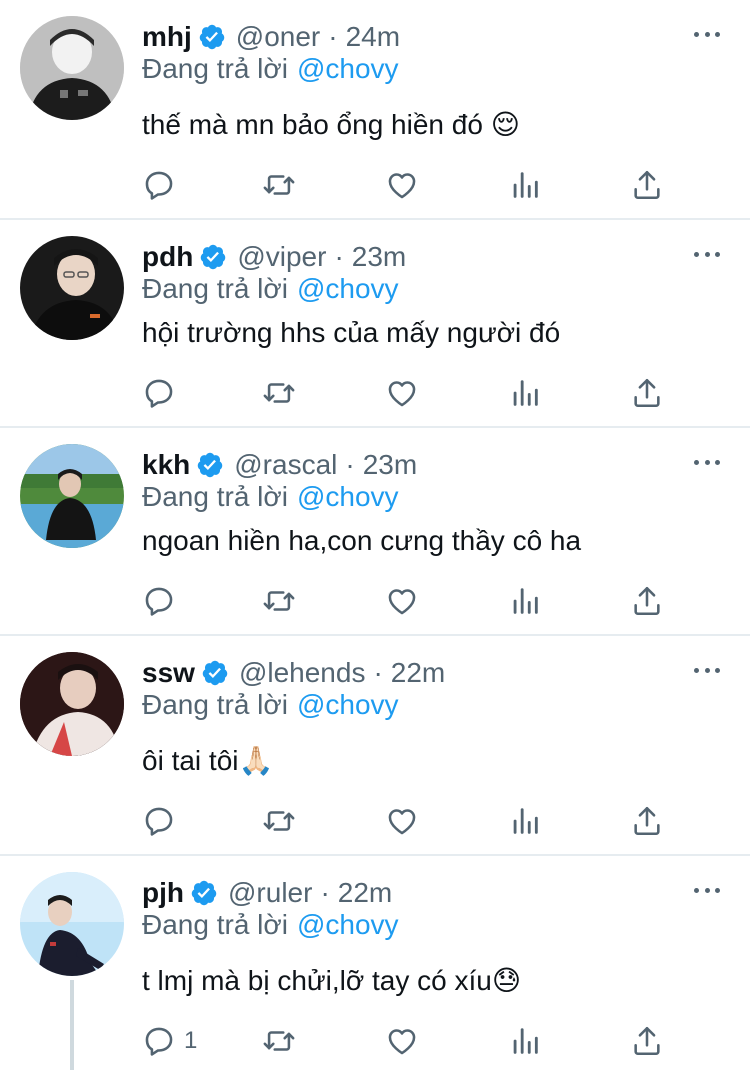  What do you see at coordinates (332, 980) in the screenshot?
I see `tweet-text: t lmj mà bị chửi,lỡ tay có xíu😓` at bounding box center [332, 980].